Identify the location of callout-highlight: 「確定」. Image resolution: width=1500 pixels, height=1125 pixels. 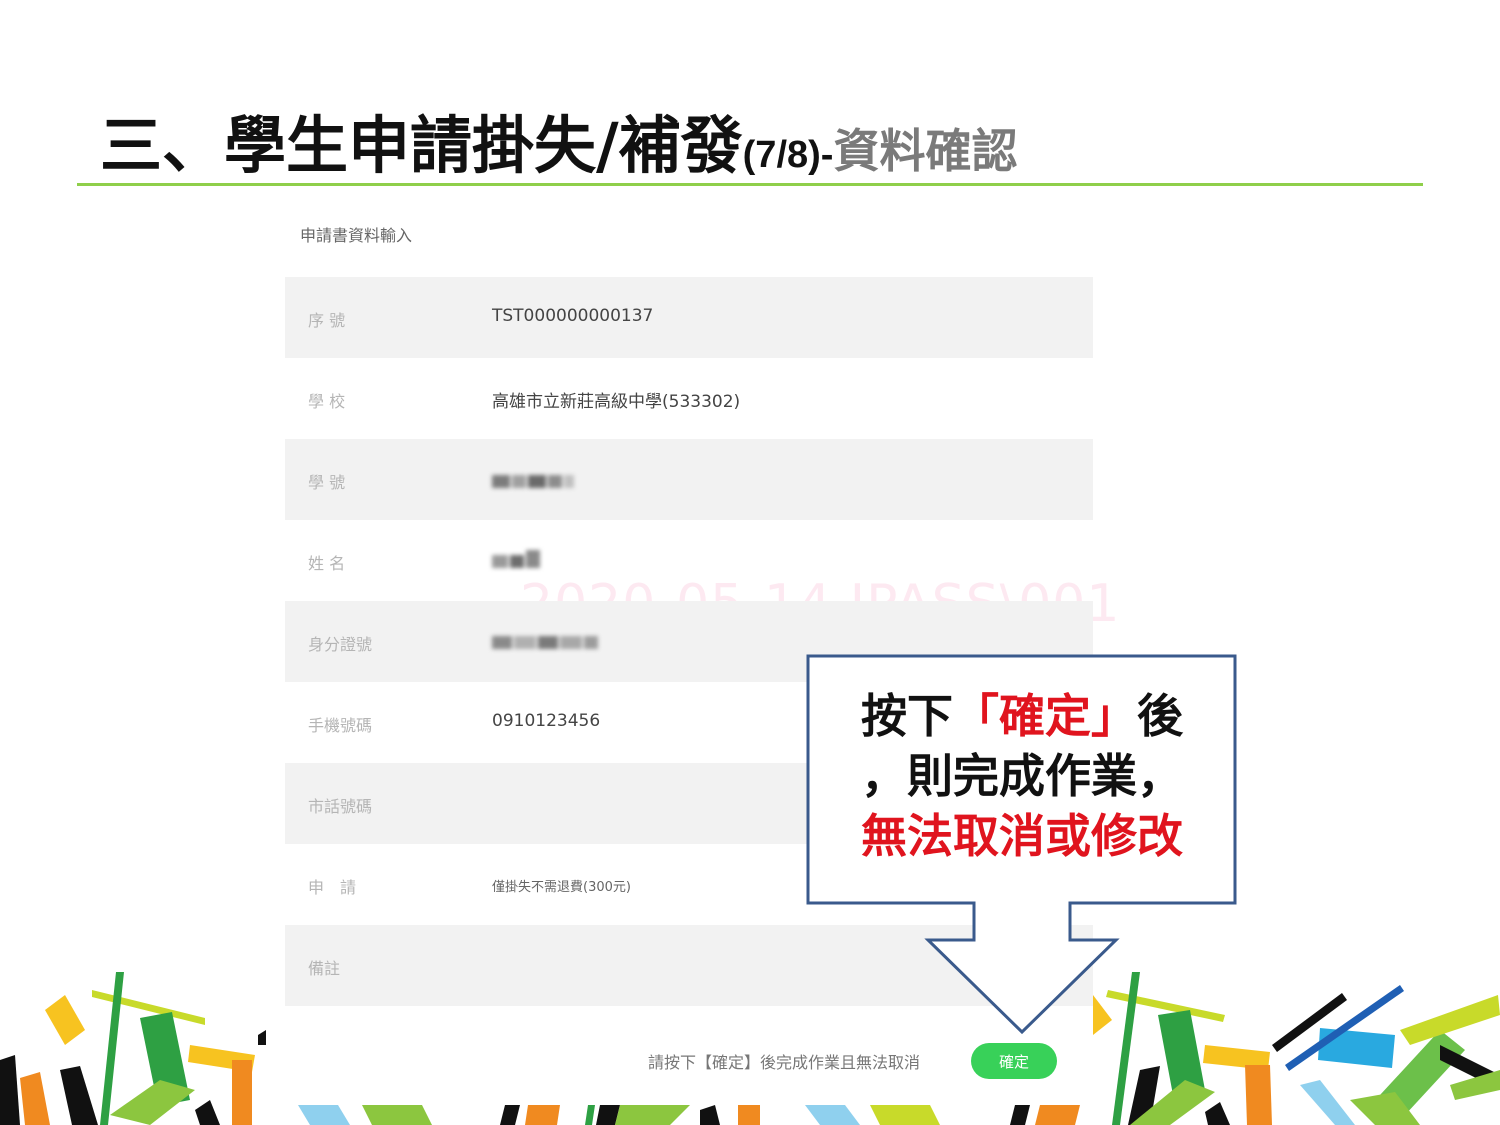
(1045, 716).